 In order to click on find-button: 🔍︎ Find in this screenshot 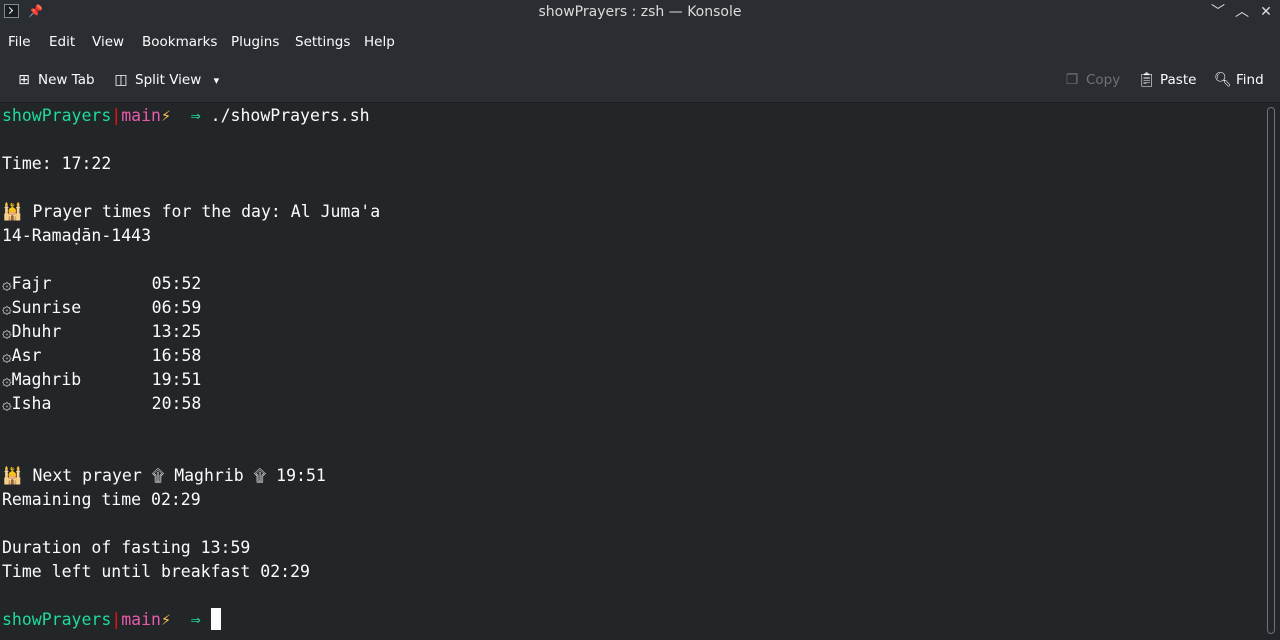, I will do `click(1239, 80)`.